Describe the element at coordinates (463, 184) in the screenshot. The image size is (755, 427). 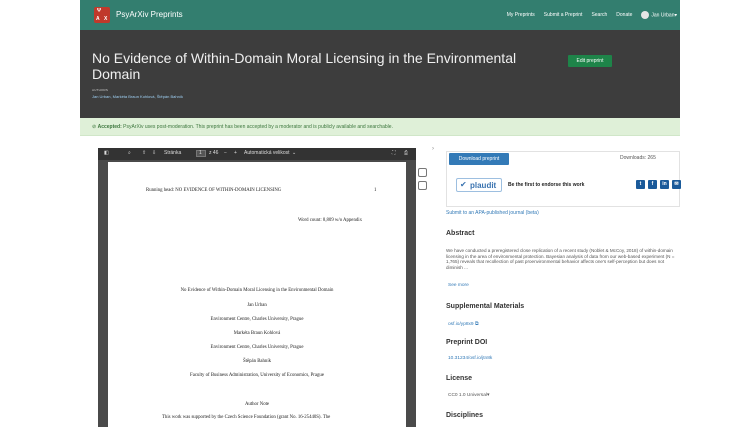
I see `plaudit-check-icon: ✔` at that location.